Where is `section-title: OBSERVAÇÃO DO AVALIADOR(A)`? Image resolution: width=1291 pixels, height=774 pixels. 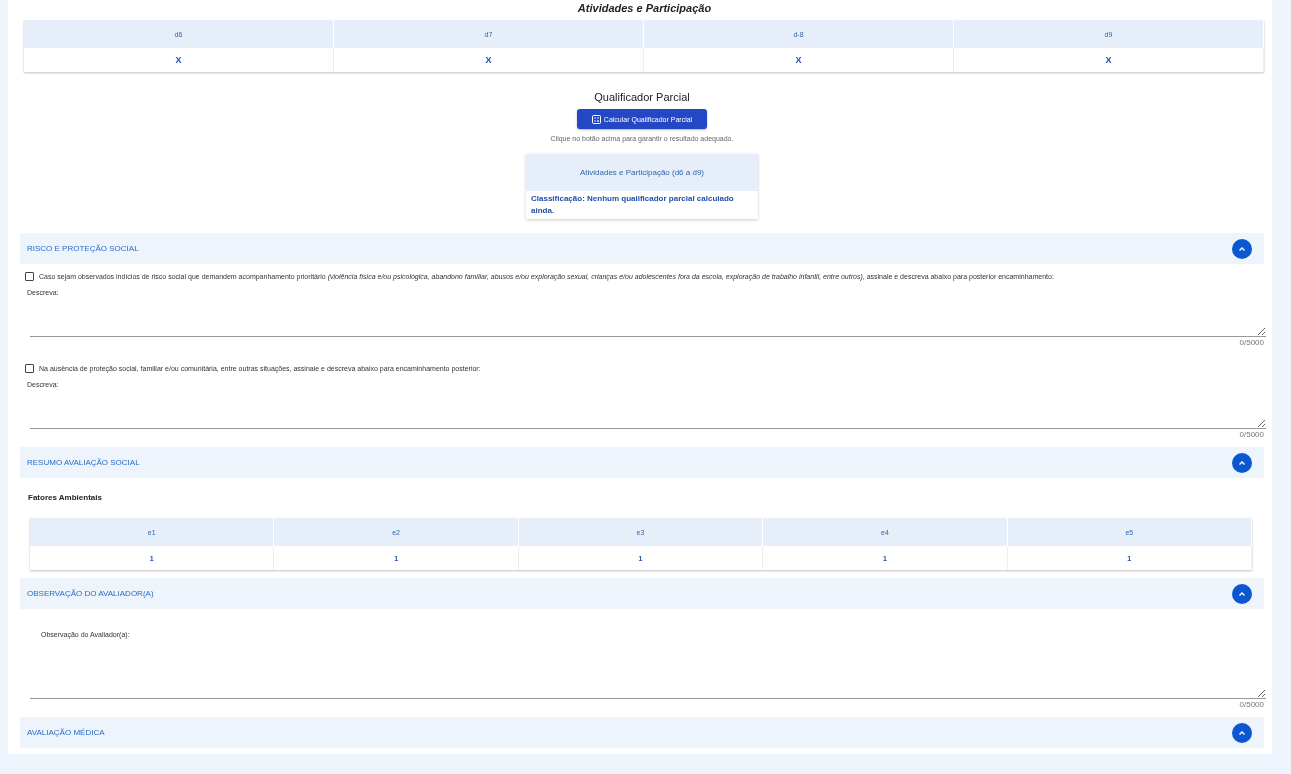 section-title: OBSERVAÇÃO DO AVALIADOR(A) is located at coordinates (90, 593).